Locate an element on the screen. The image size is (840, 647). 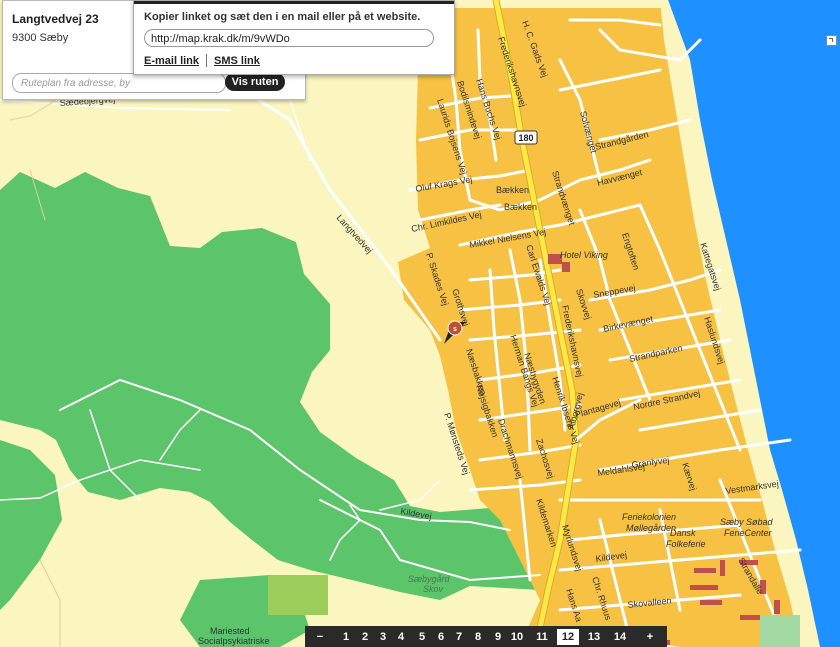
zoom-level-1: 1 is located at coordinates (346, 637).